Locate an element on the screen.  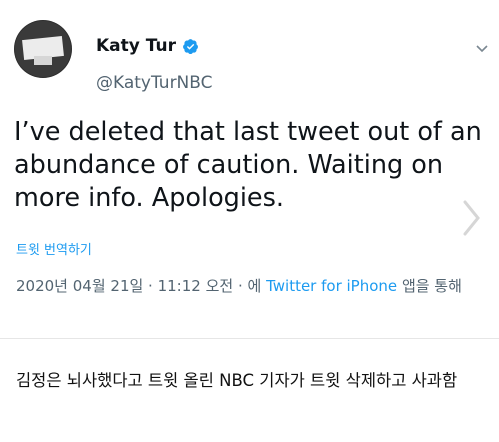
name-row: Katy Tur is located at coordinates (147, 46).